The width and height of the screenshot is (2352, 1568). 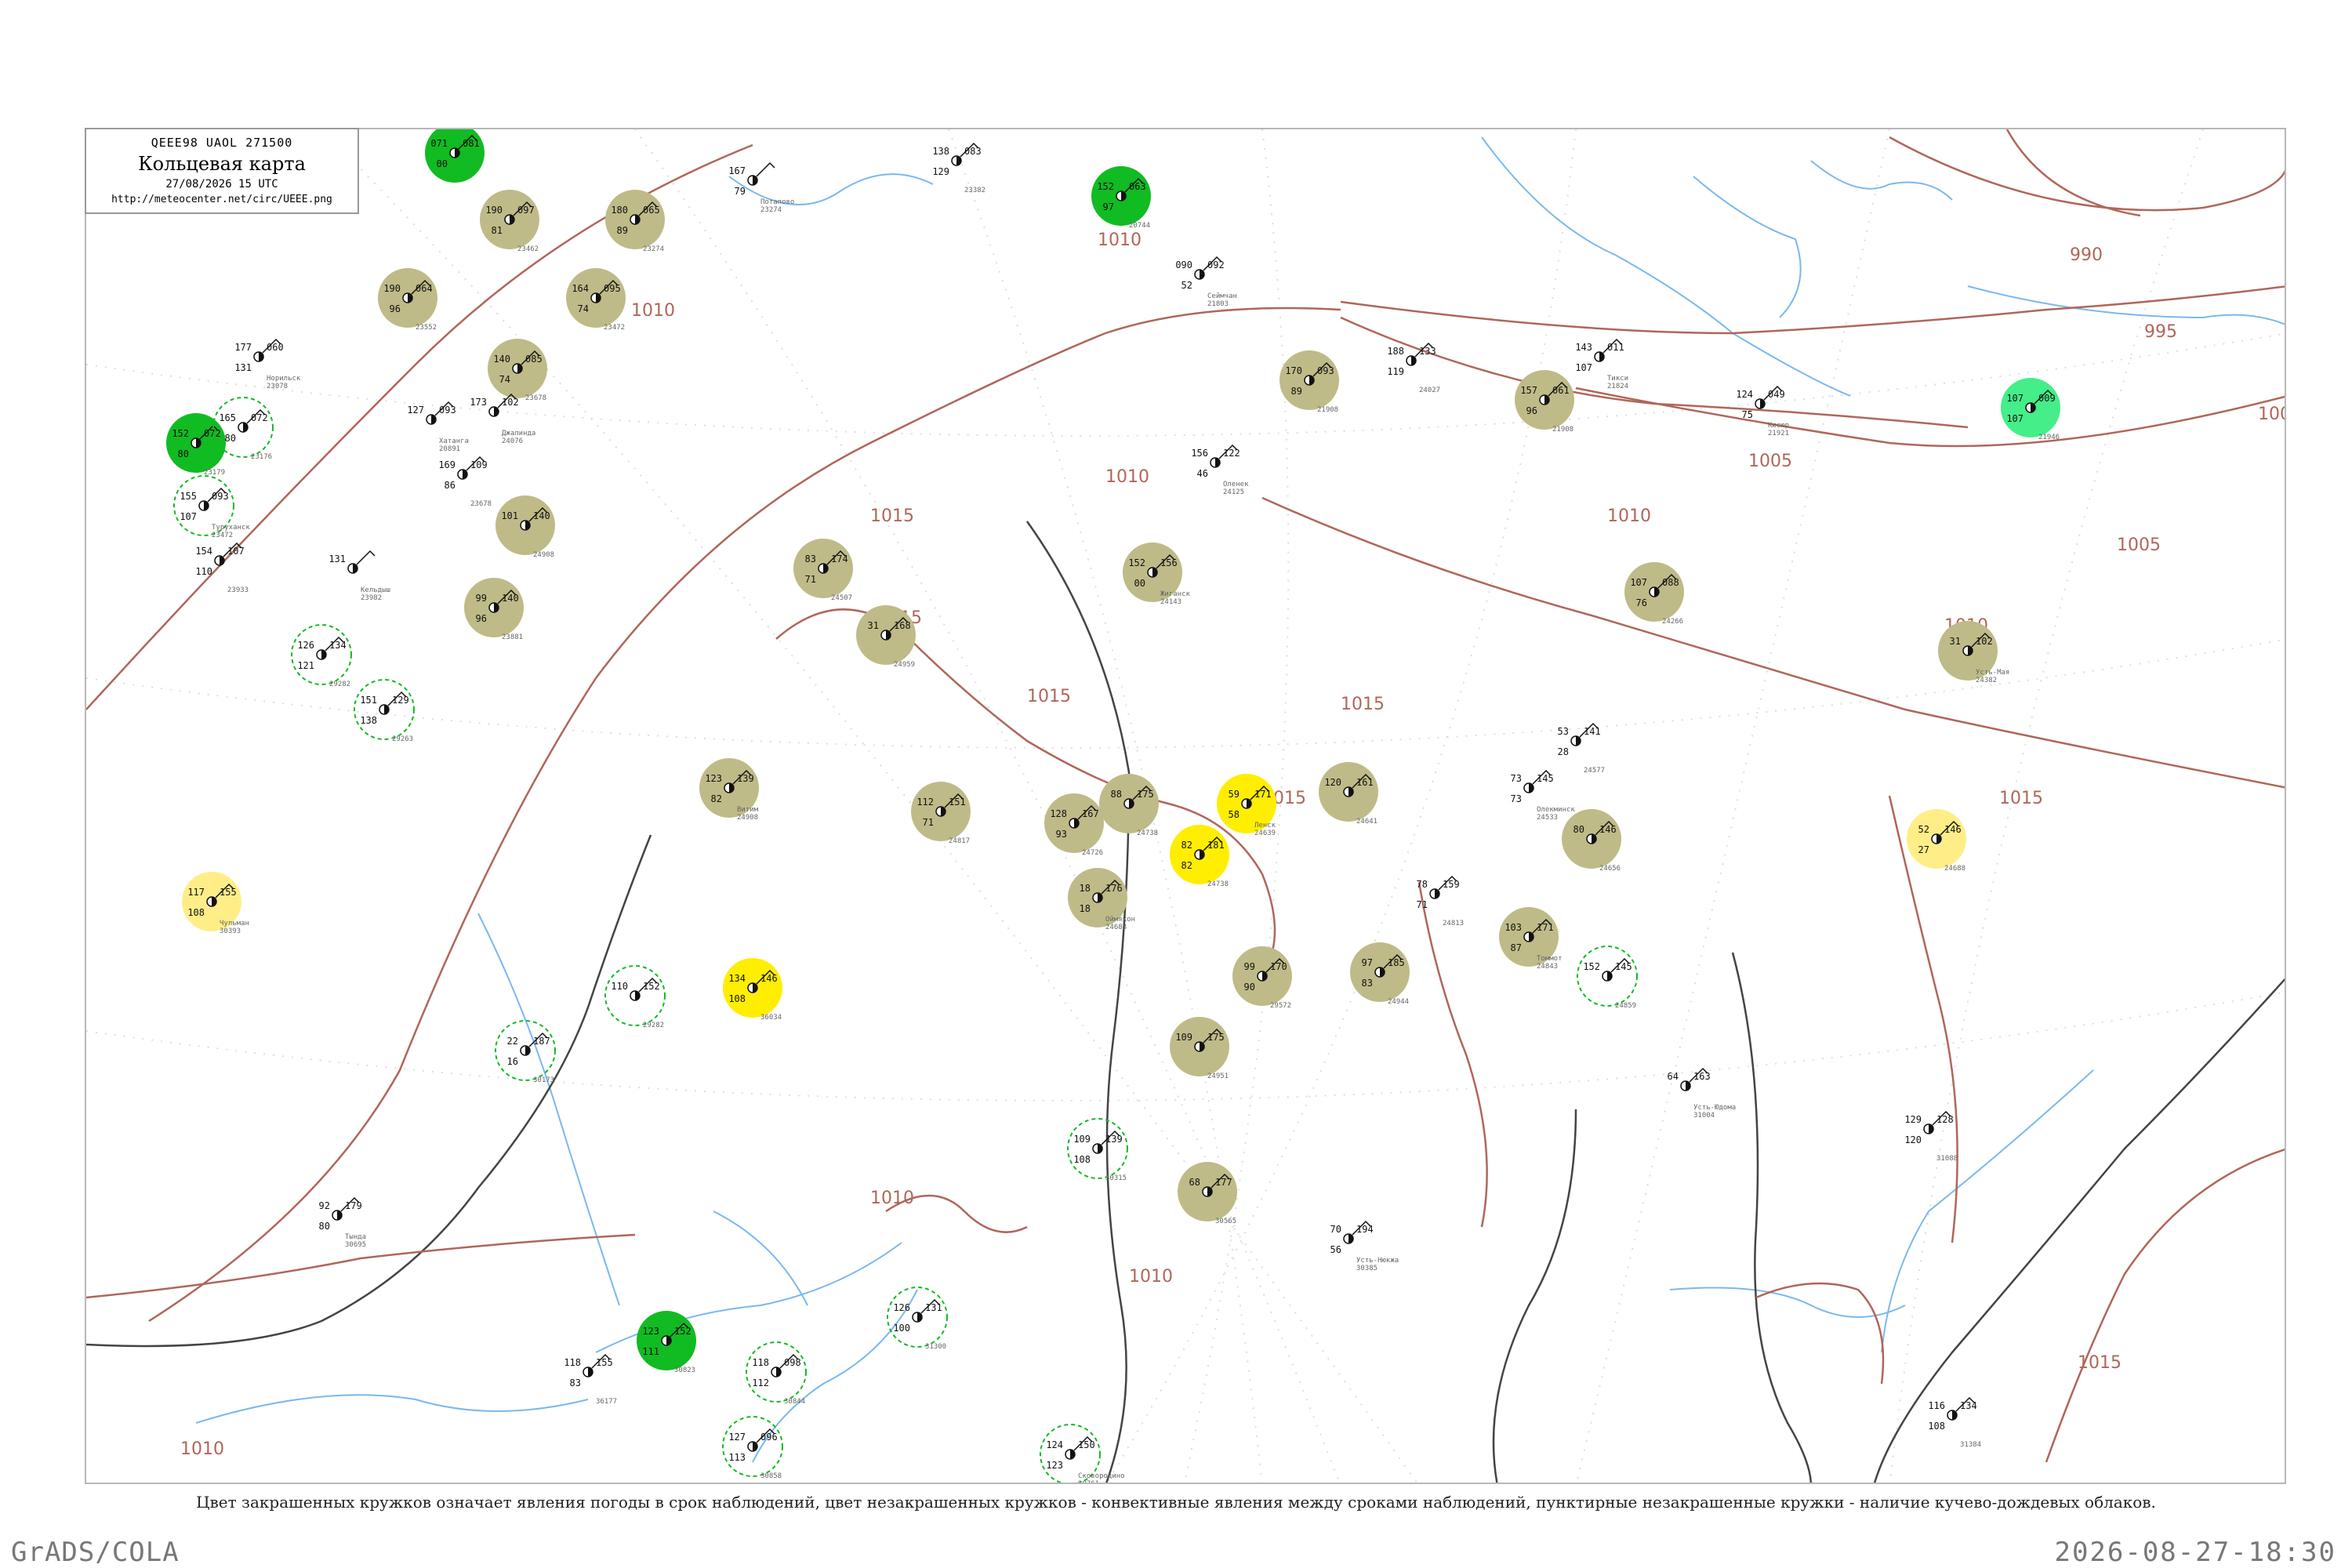 What do you see at coordinates (1085, 888) in the screenshot?
I see `station-temperature: 18` at bounding box center [1085, 888].